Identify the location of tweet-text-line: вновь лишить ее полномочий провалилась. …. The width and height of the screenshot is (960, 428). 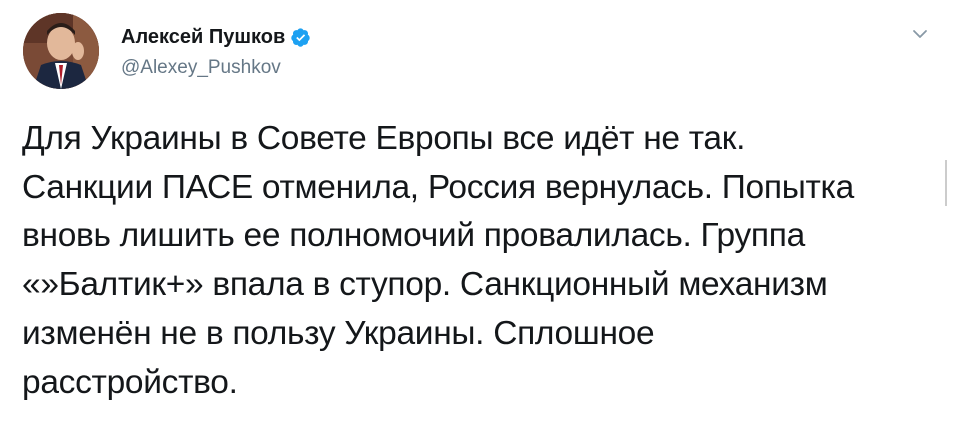
(413, 236).